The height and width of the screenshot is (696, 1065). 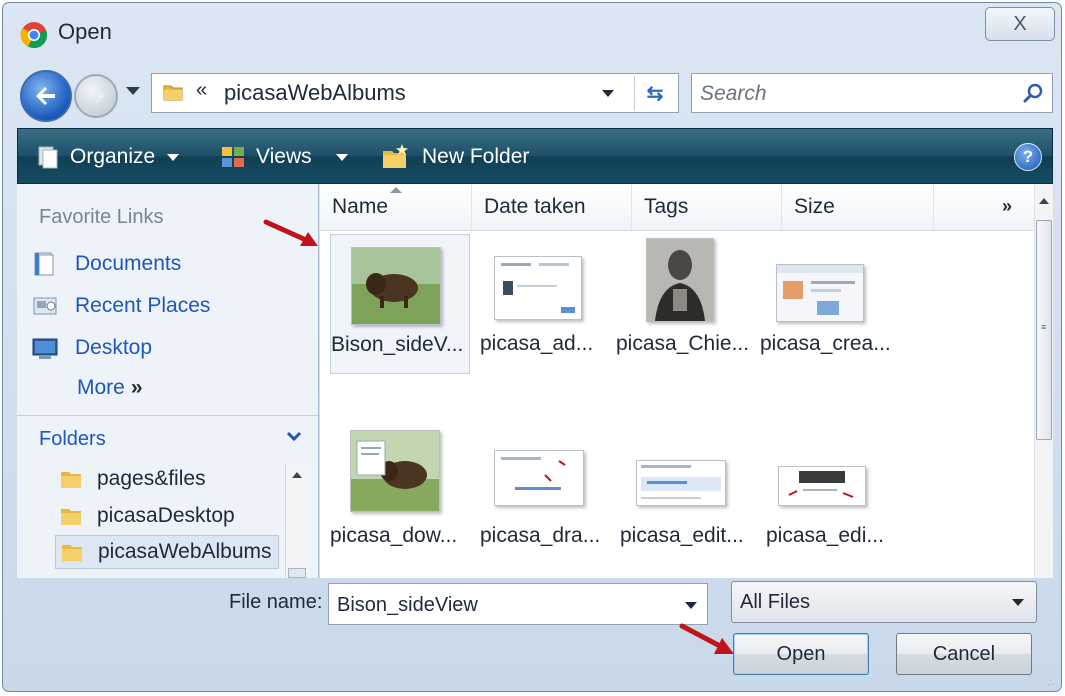 What do you see at coordinates (85, 31) in the screenshot?
I see `window-title: Open` at bounding box center [85, 31].